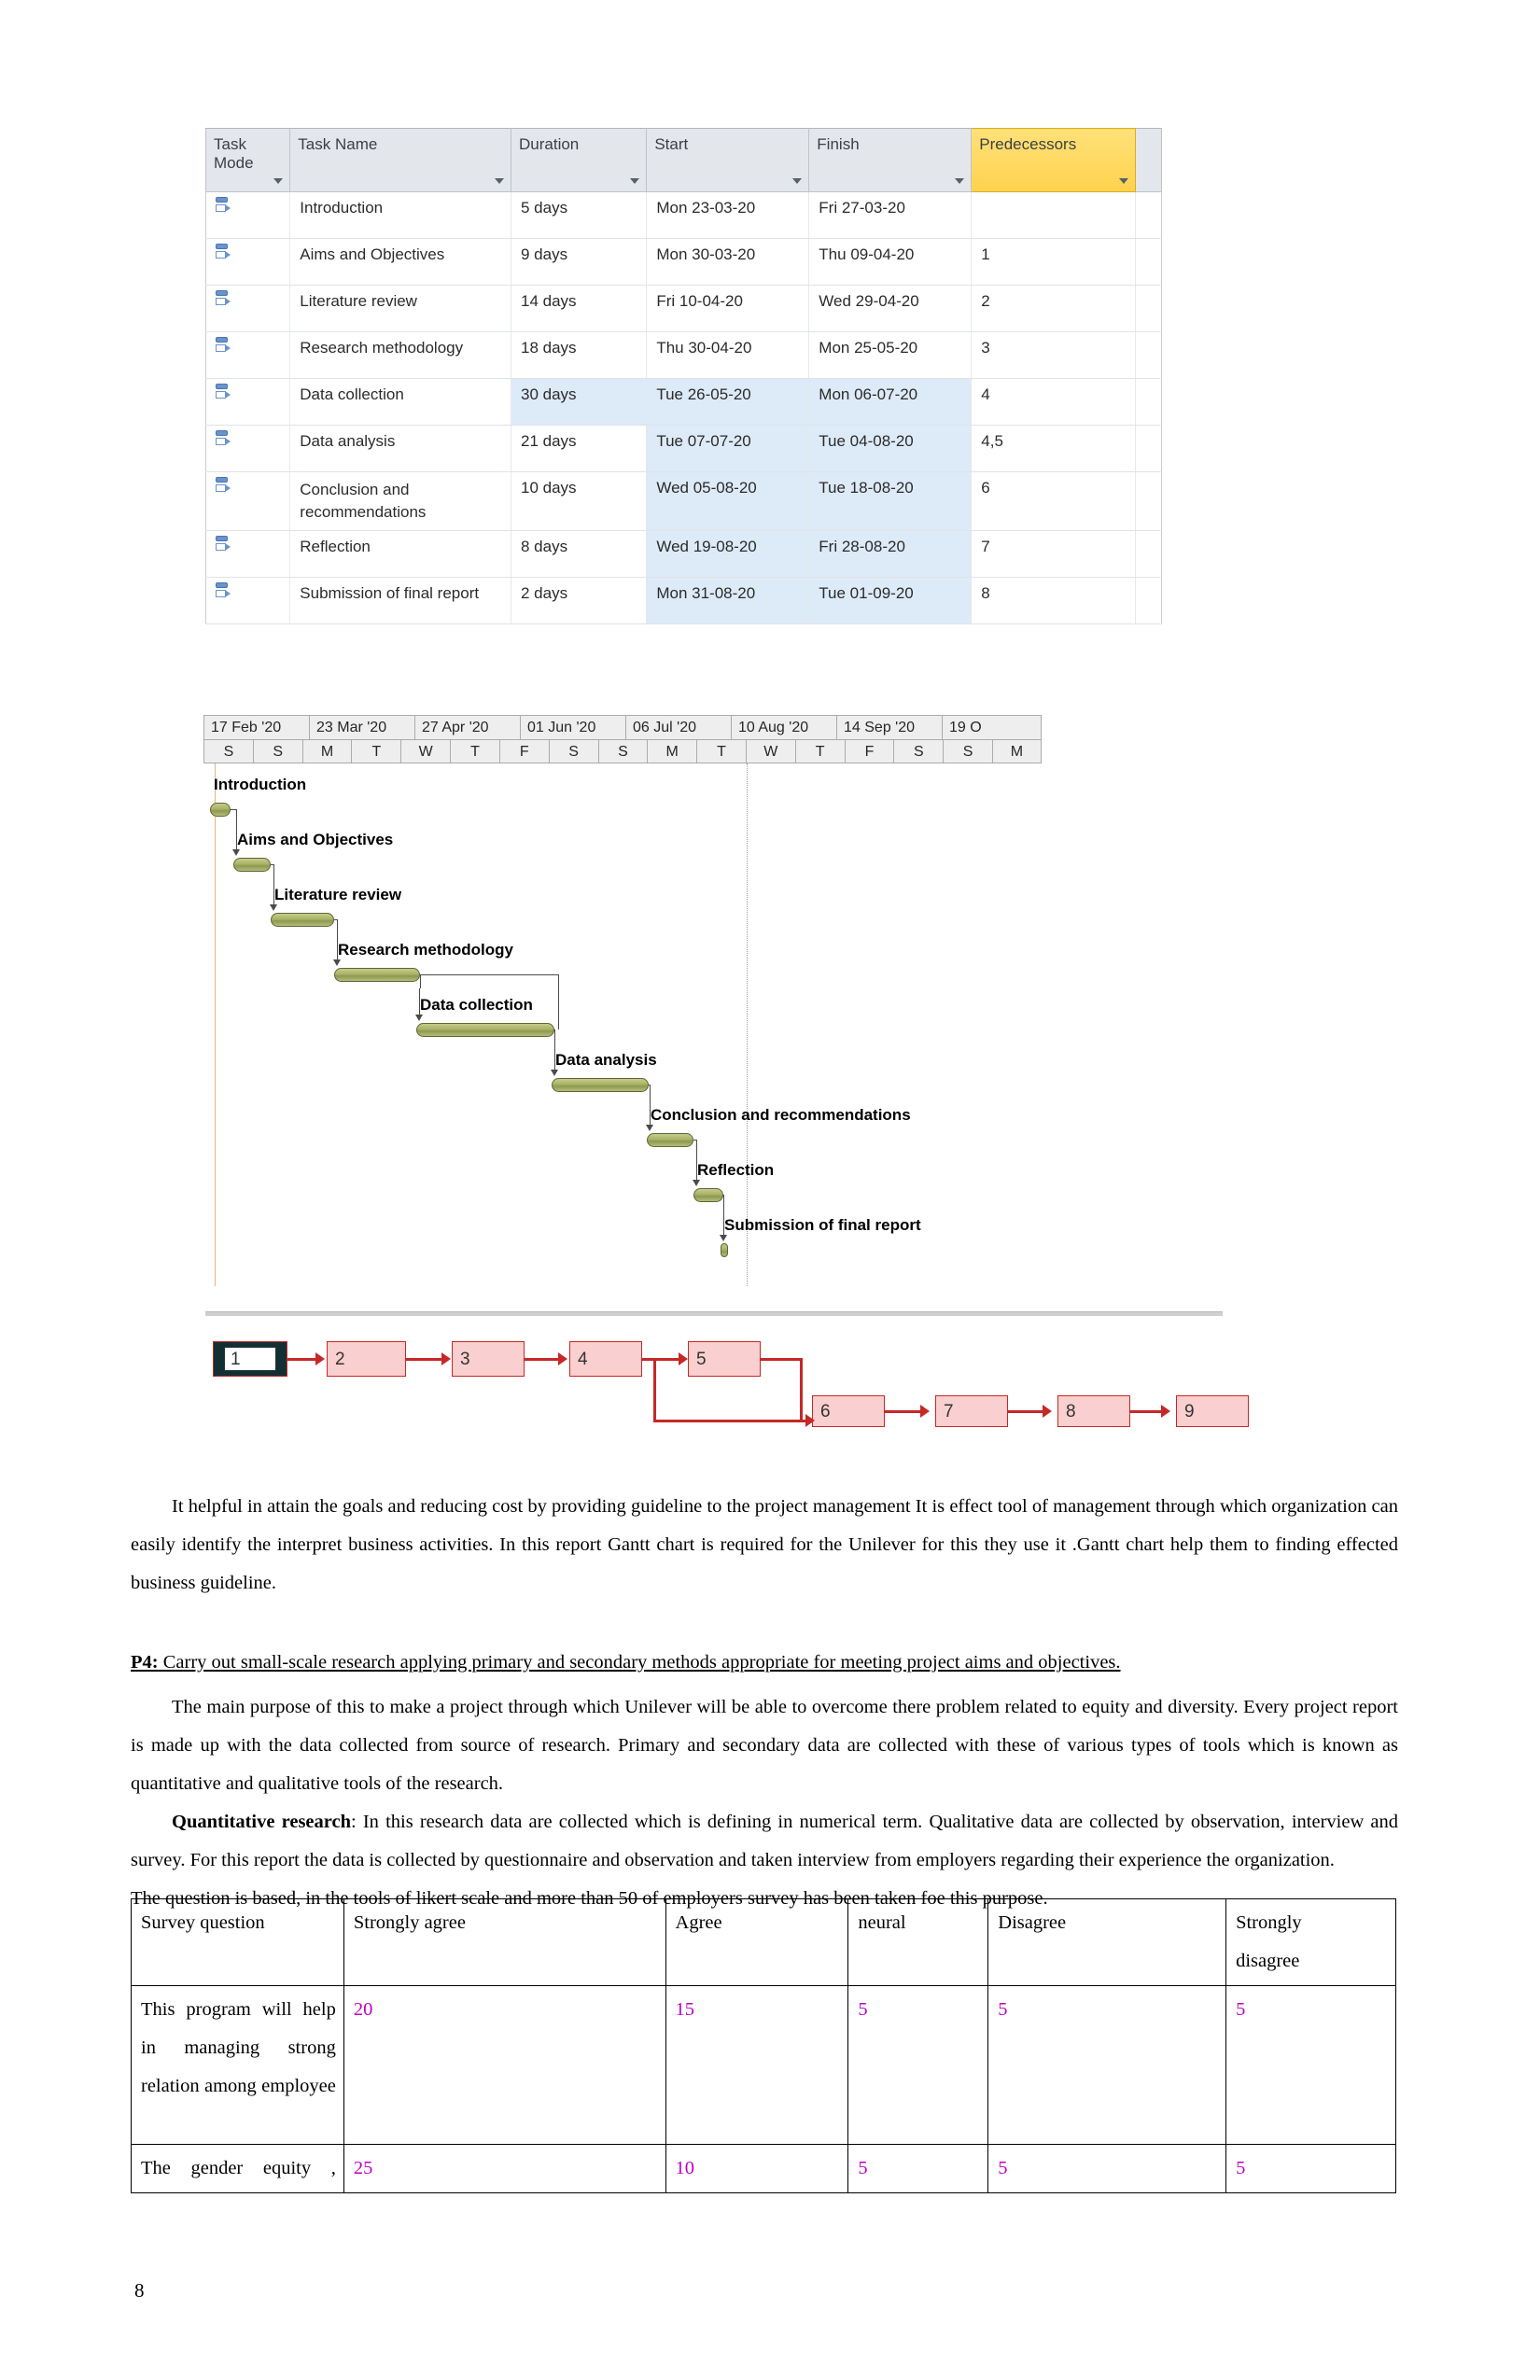 The image size is (1540, 2380). What do you see at coordinates (400, 215) in the screenshot?
I see `task-name-cell: Introduction` at bounding box center [400, 215].